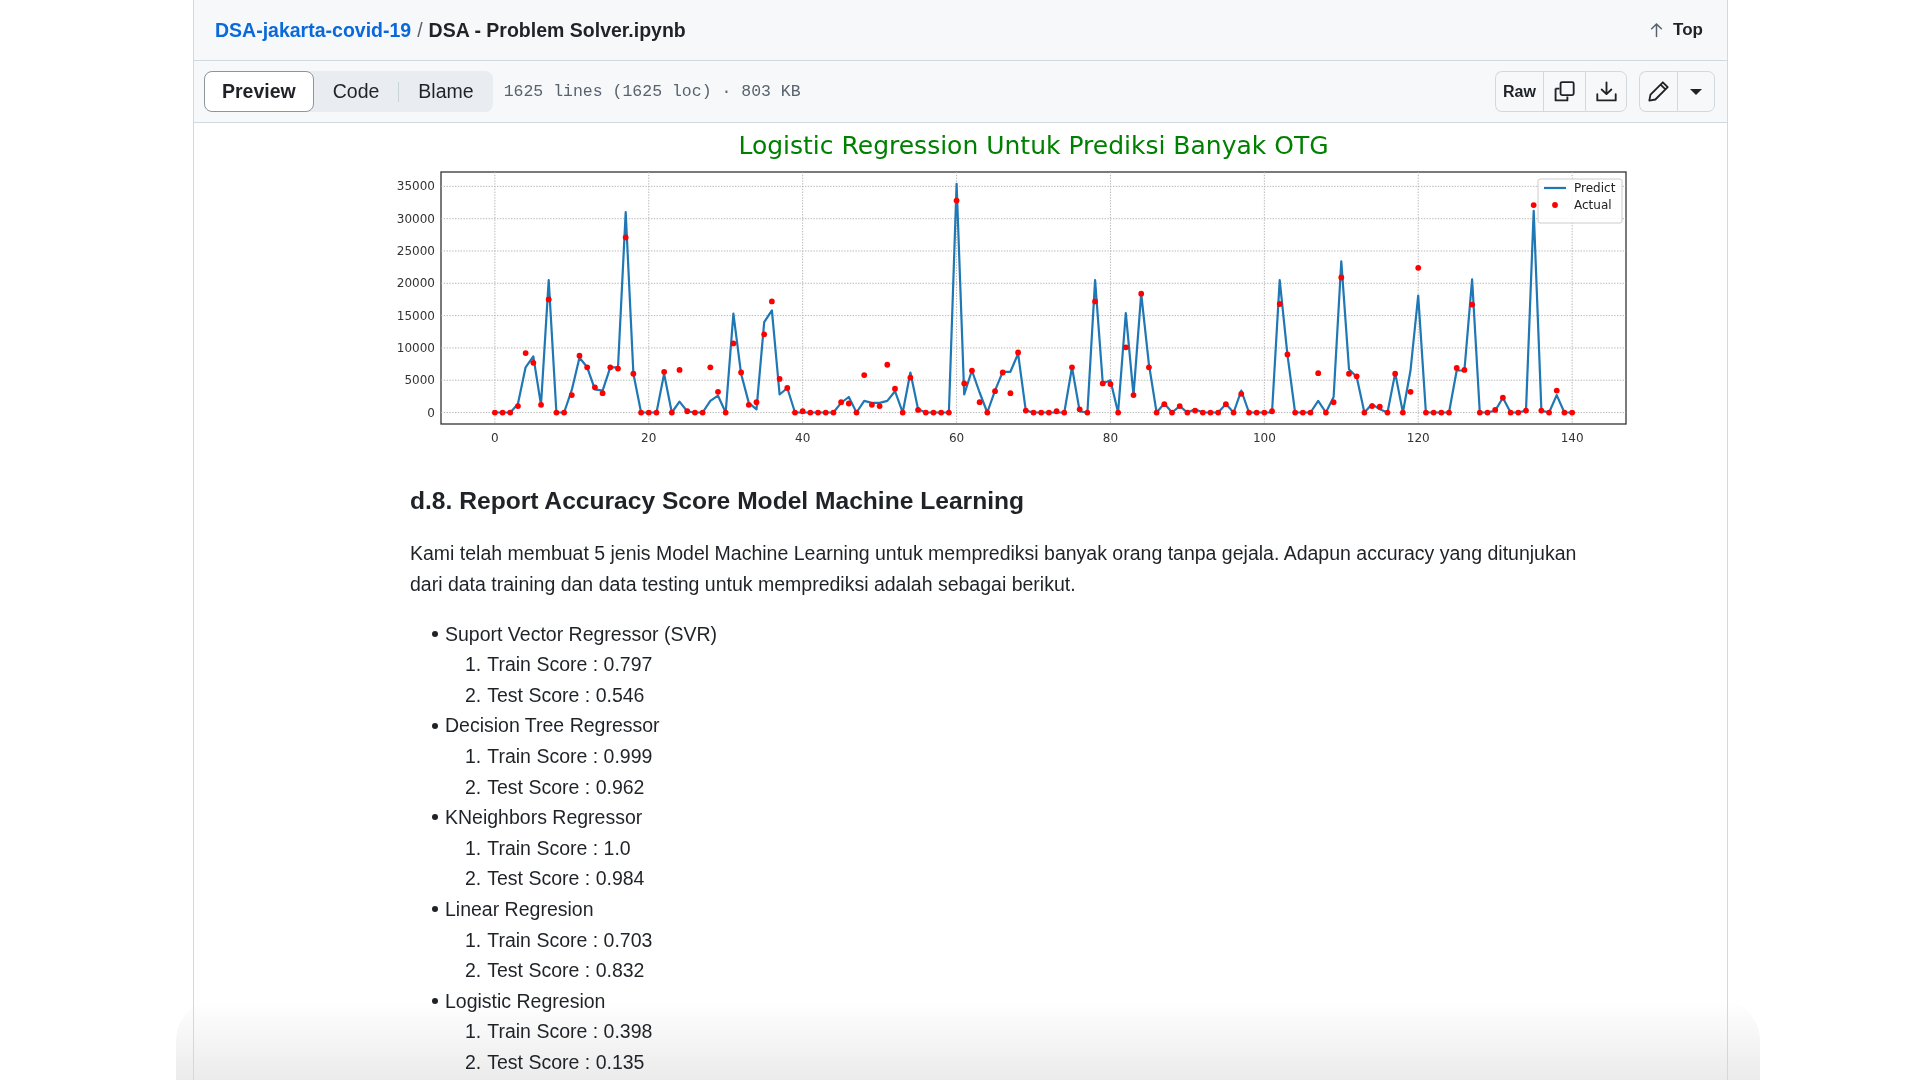 This screenshot has height=1080, width=1920. Describe the element at coordinates (1264, 438) in the screenshot. I see `x-tick-label: 100` at that location.